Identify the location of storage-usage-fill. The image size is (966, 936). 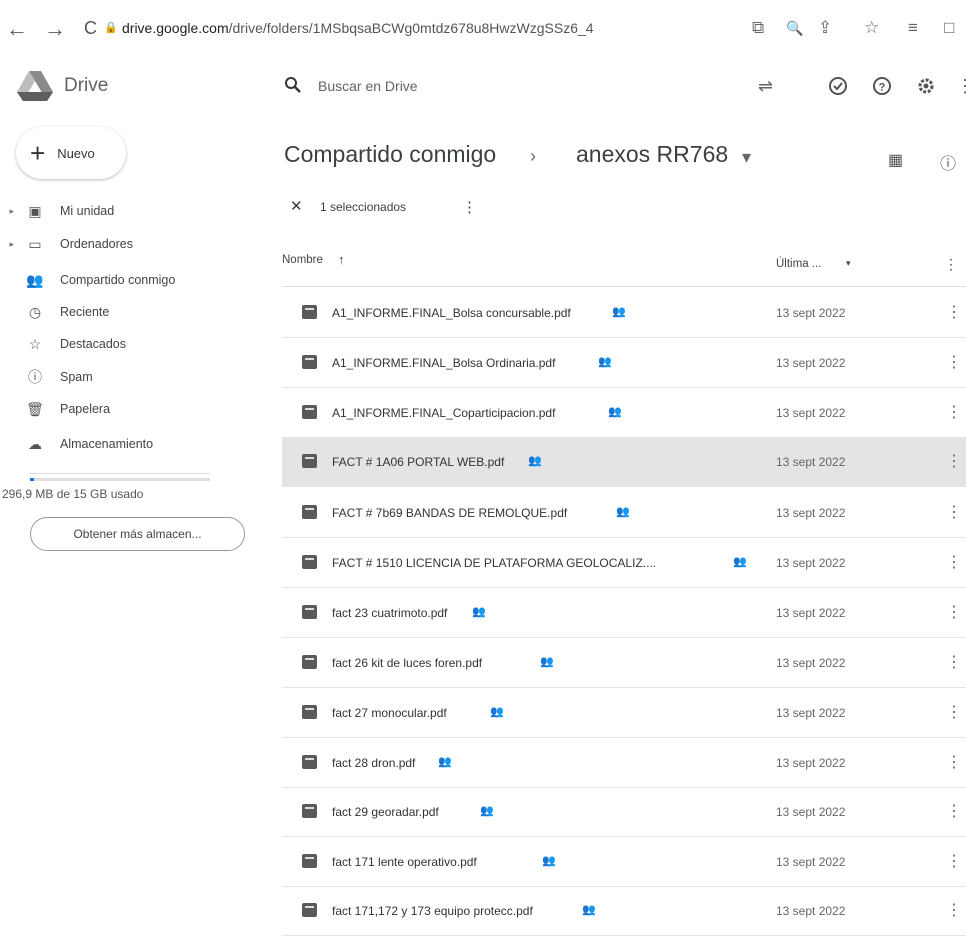
(32, 479).